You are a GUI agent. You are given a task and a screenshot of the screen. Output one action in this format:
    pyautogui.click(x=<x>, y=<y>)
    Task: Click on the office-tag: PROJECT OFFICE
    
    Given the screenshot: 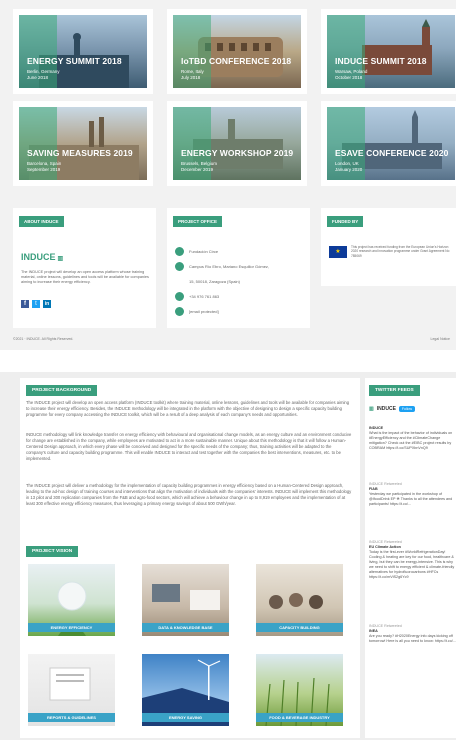 What is the action you would take?
    pyautogui.click(x=198, y=221)
    